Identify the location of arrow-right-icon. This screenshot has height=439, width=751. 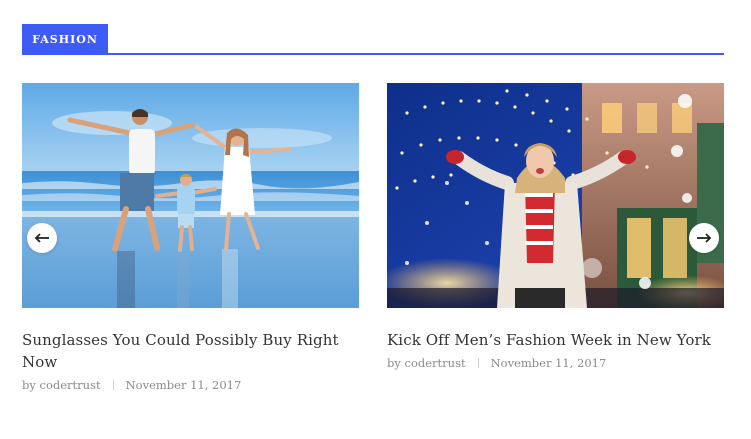
(704, 238).